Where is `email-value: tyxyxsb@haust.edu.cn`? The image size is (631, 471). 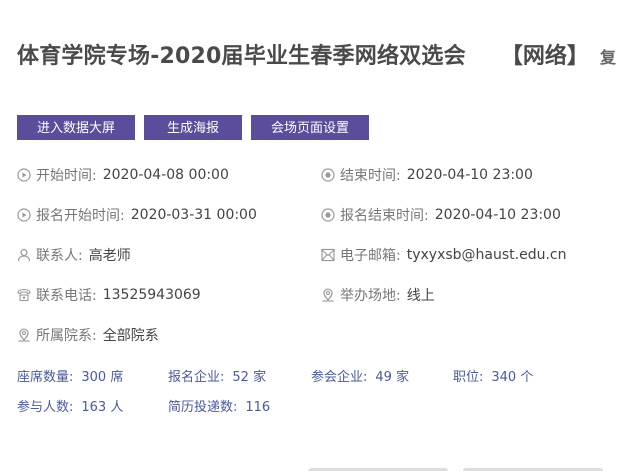 email-value: tyxyxsb@haust.edu.cn is located at coordinates (486, 255).